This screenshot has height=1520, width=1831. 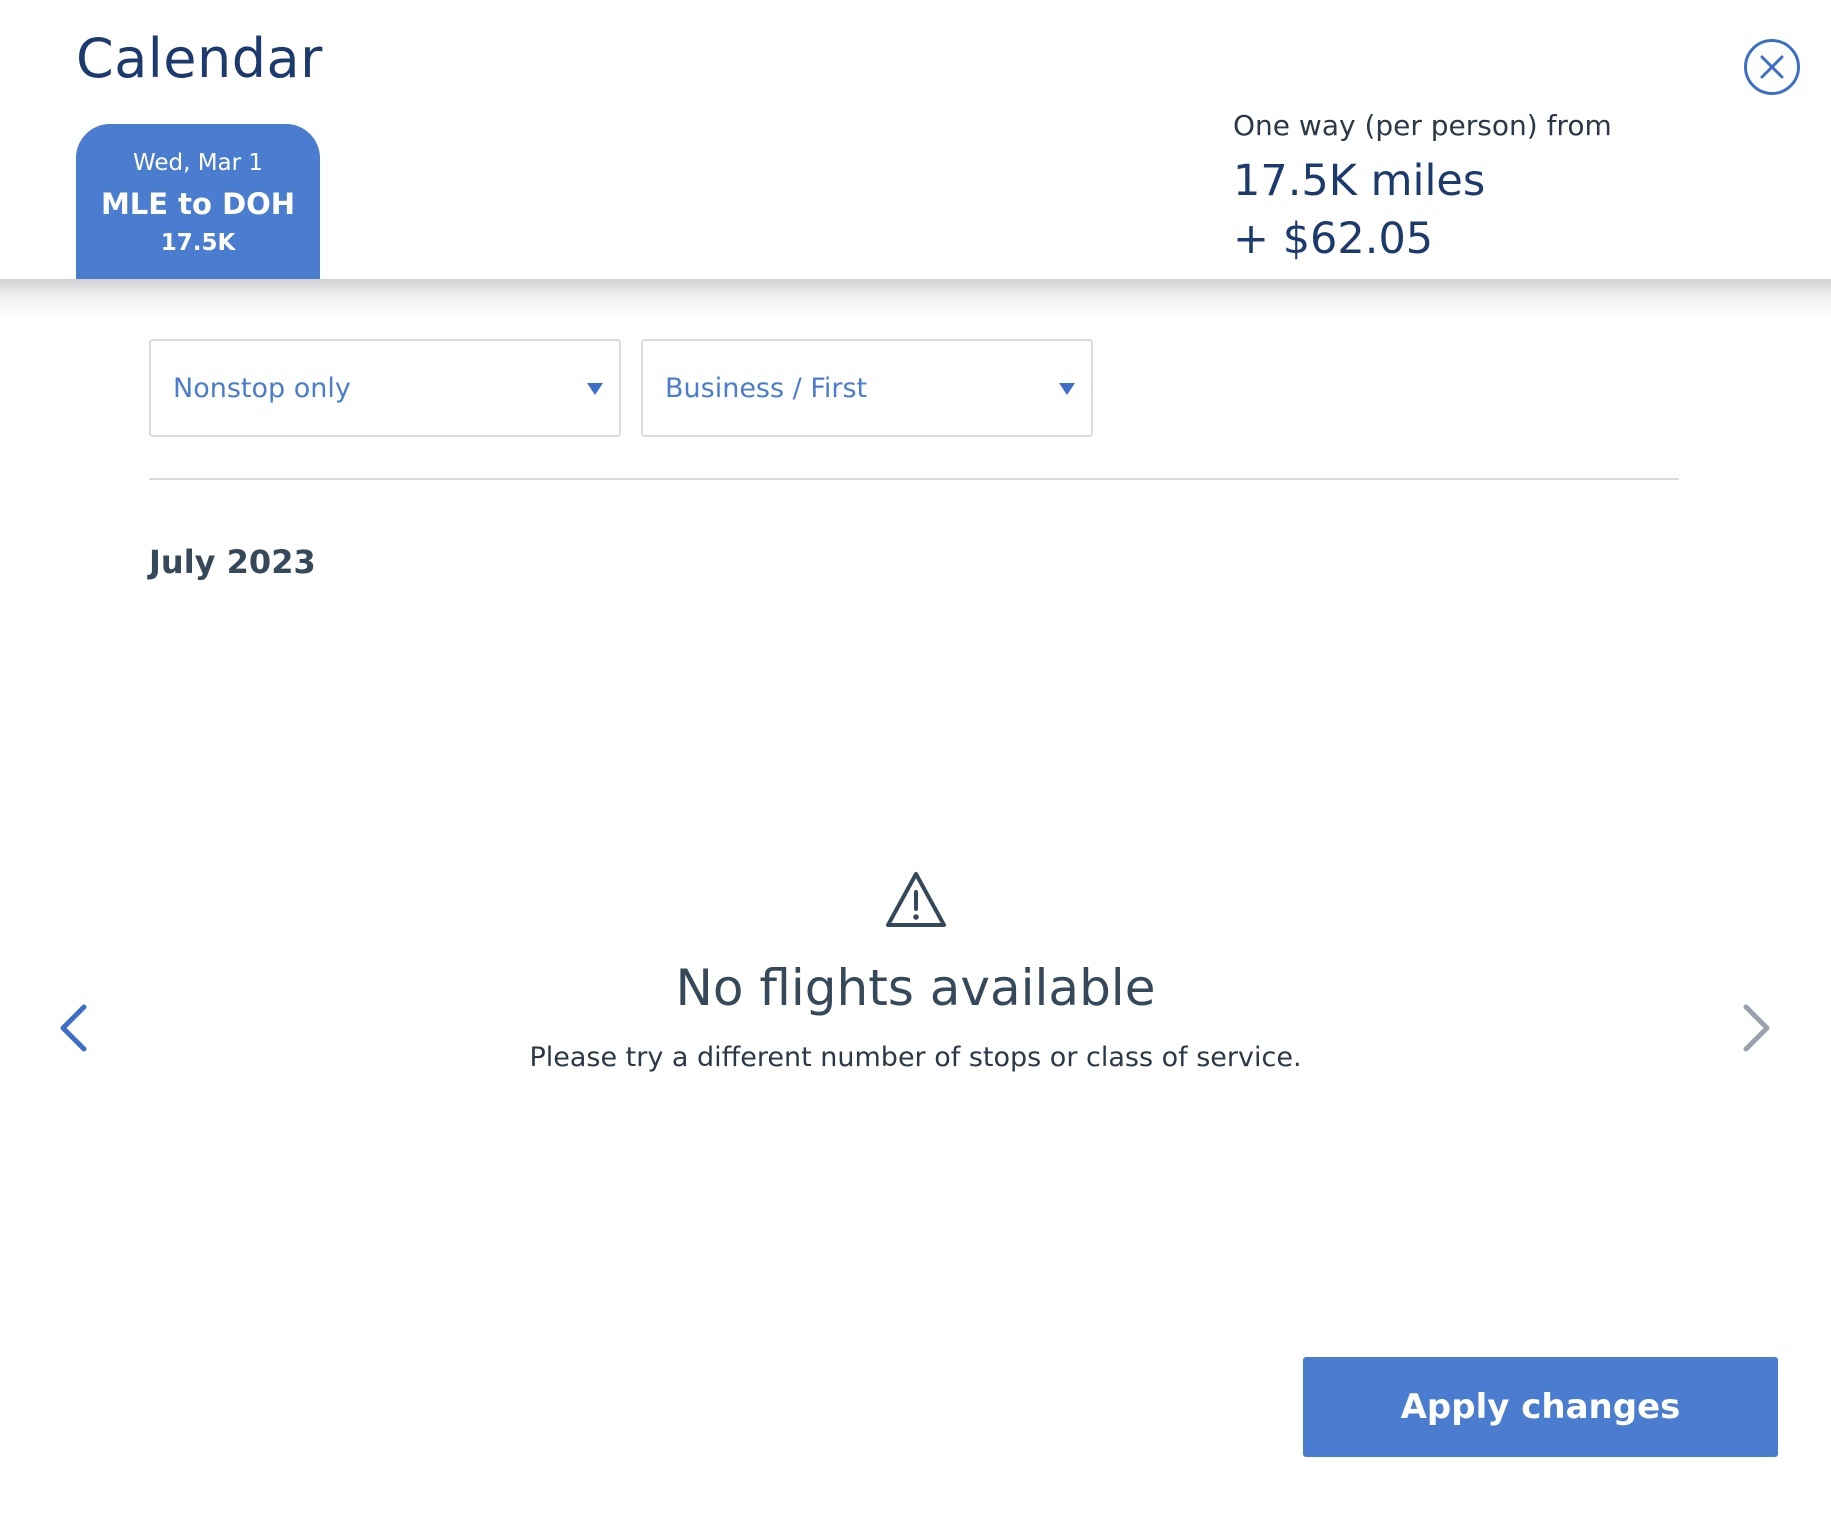 What do you see at coordinates (914, 479) in the screenshot?
I see `divider` at bounding box center [914, 479].